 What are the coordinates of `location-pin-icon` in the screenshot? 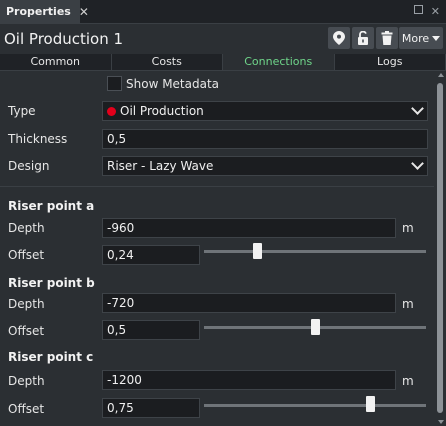 It's located at (339, 38).